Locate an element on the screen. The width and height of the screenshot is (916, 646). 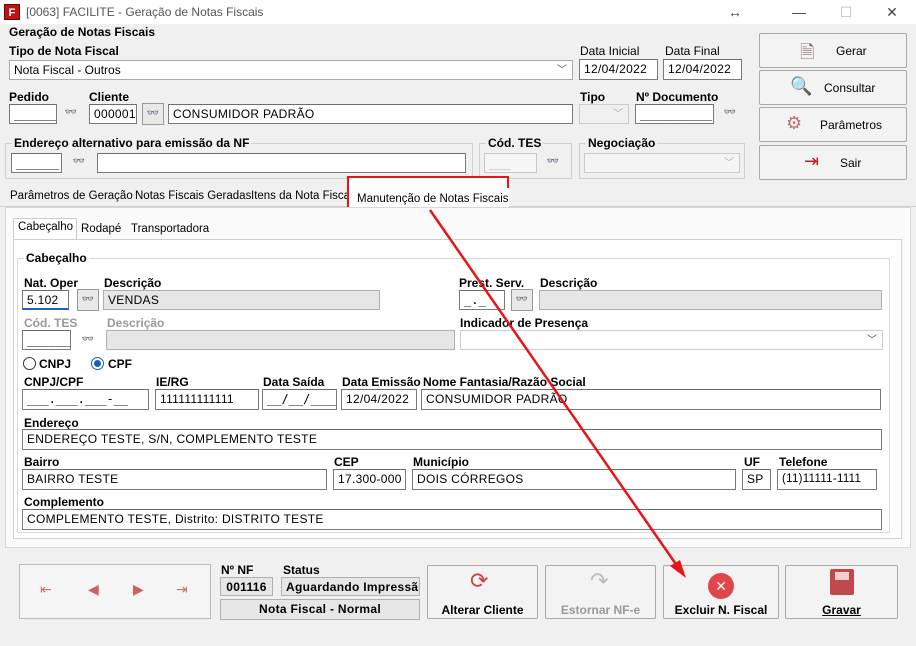
consultar-label: Consultar is located at coordinates (850, 88).